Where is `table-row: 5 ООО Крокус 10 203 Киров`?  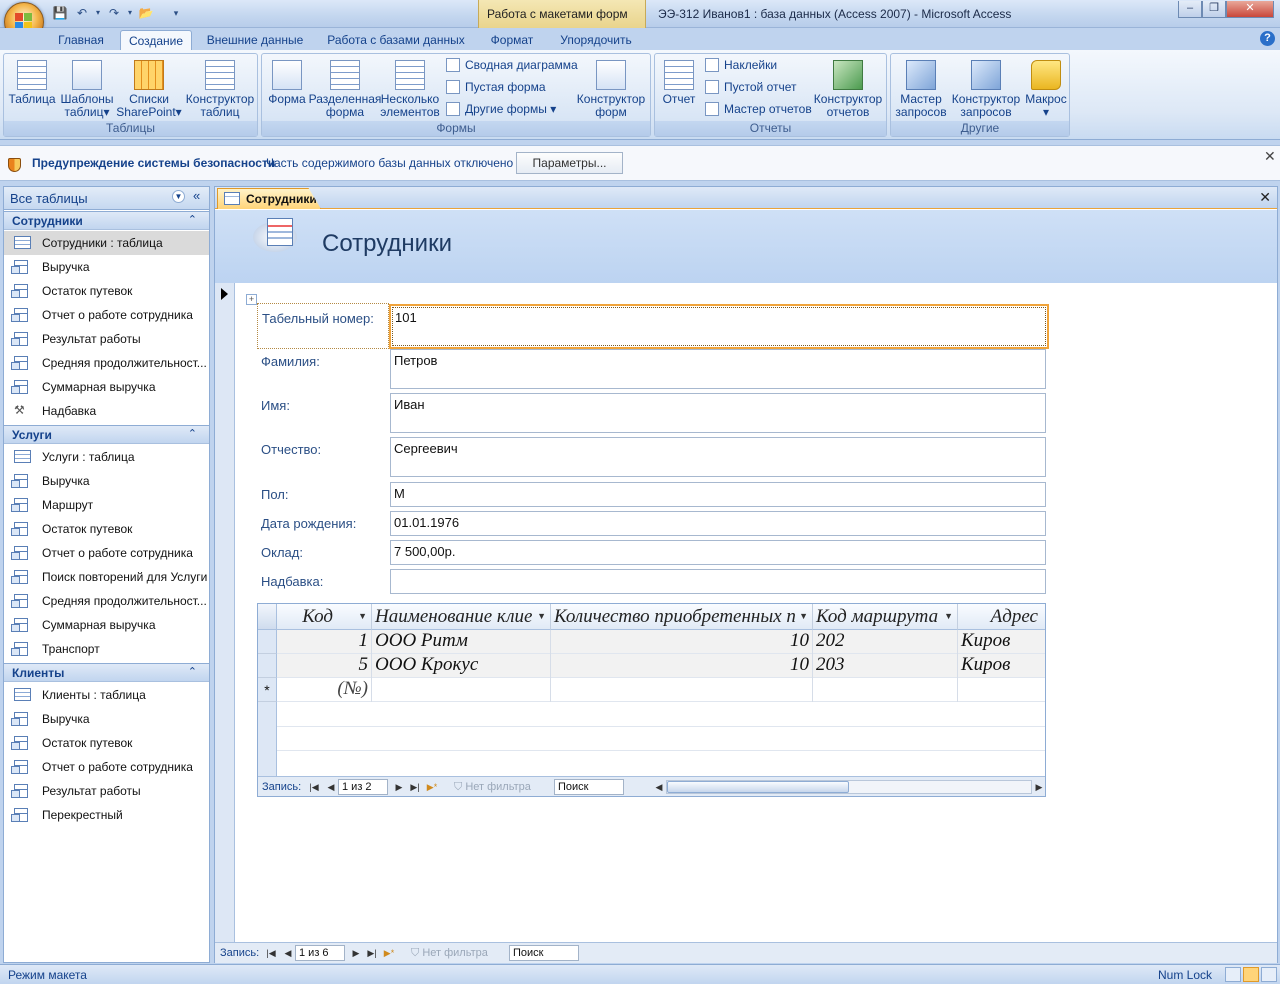
table-row: 5 ООО Крокус 10 203 Киров is located at coordinates (651, 666).